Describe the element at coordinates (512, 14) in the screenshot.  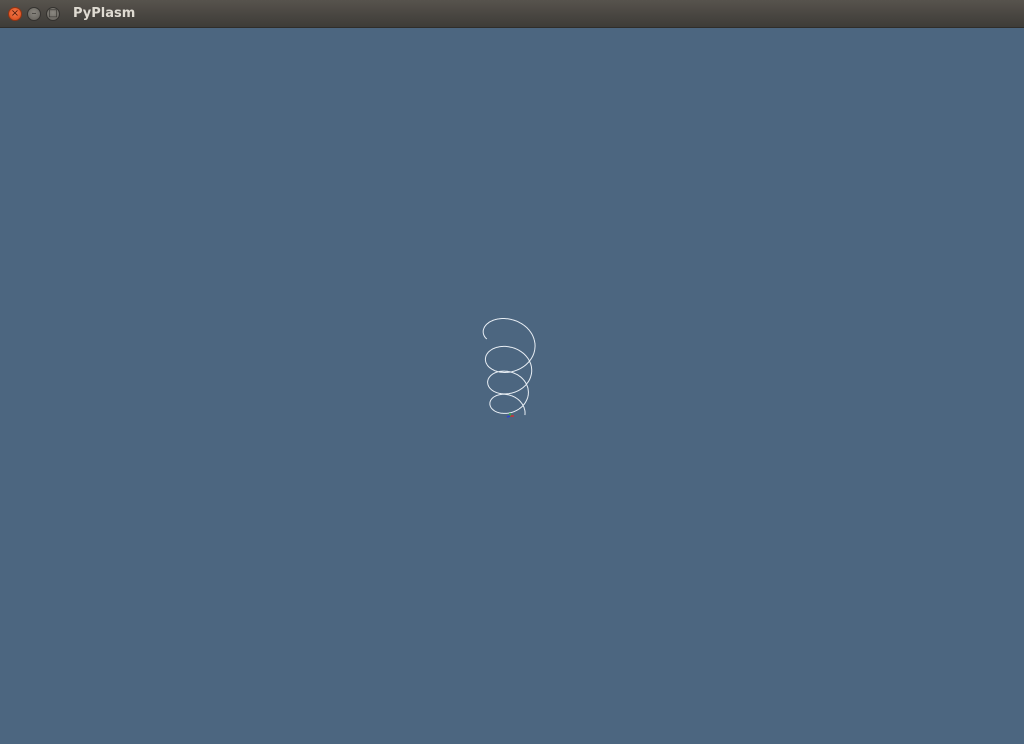
I see `title-bar: × – □ PyPlasm` at that location.